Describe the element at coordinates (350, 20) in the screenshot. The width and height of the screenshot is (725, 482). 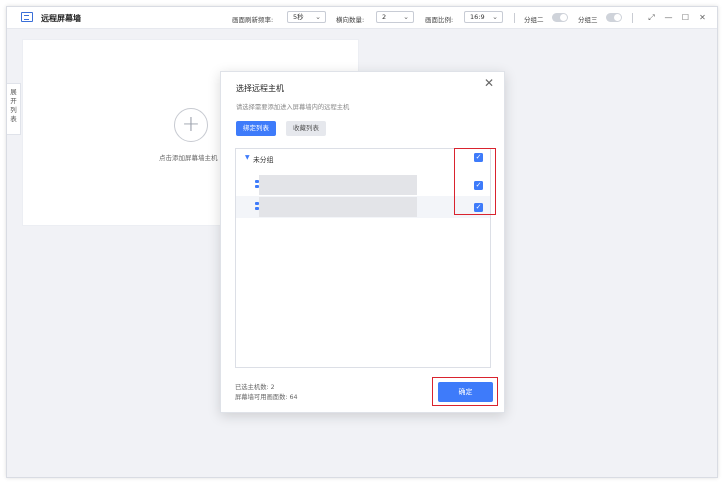
I see `columns-label: 横向数量:` at that location.